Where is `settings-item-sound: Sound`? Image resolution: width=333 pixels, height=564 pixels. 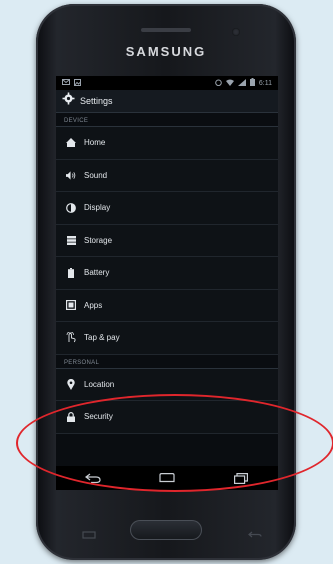 settings-item-sound: Sound is located at coordinates (167, 175).